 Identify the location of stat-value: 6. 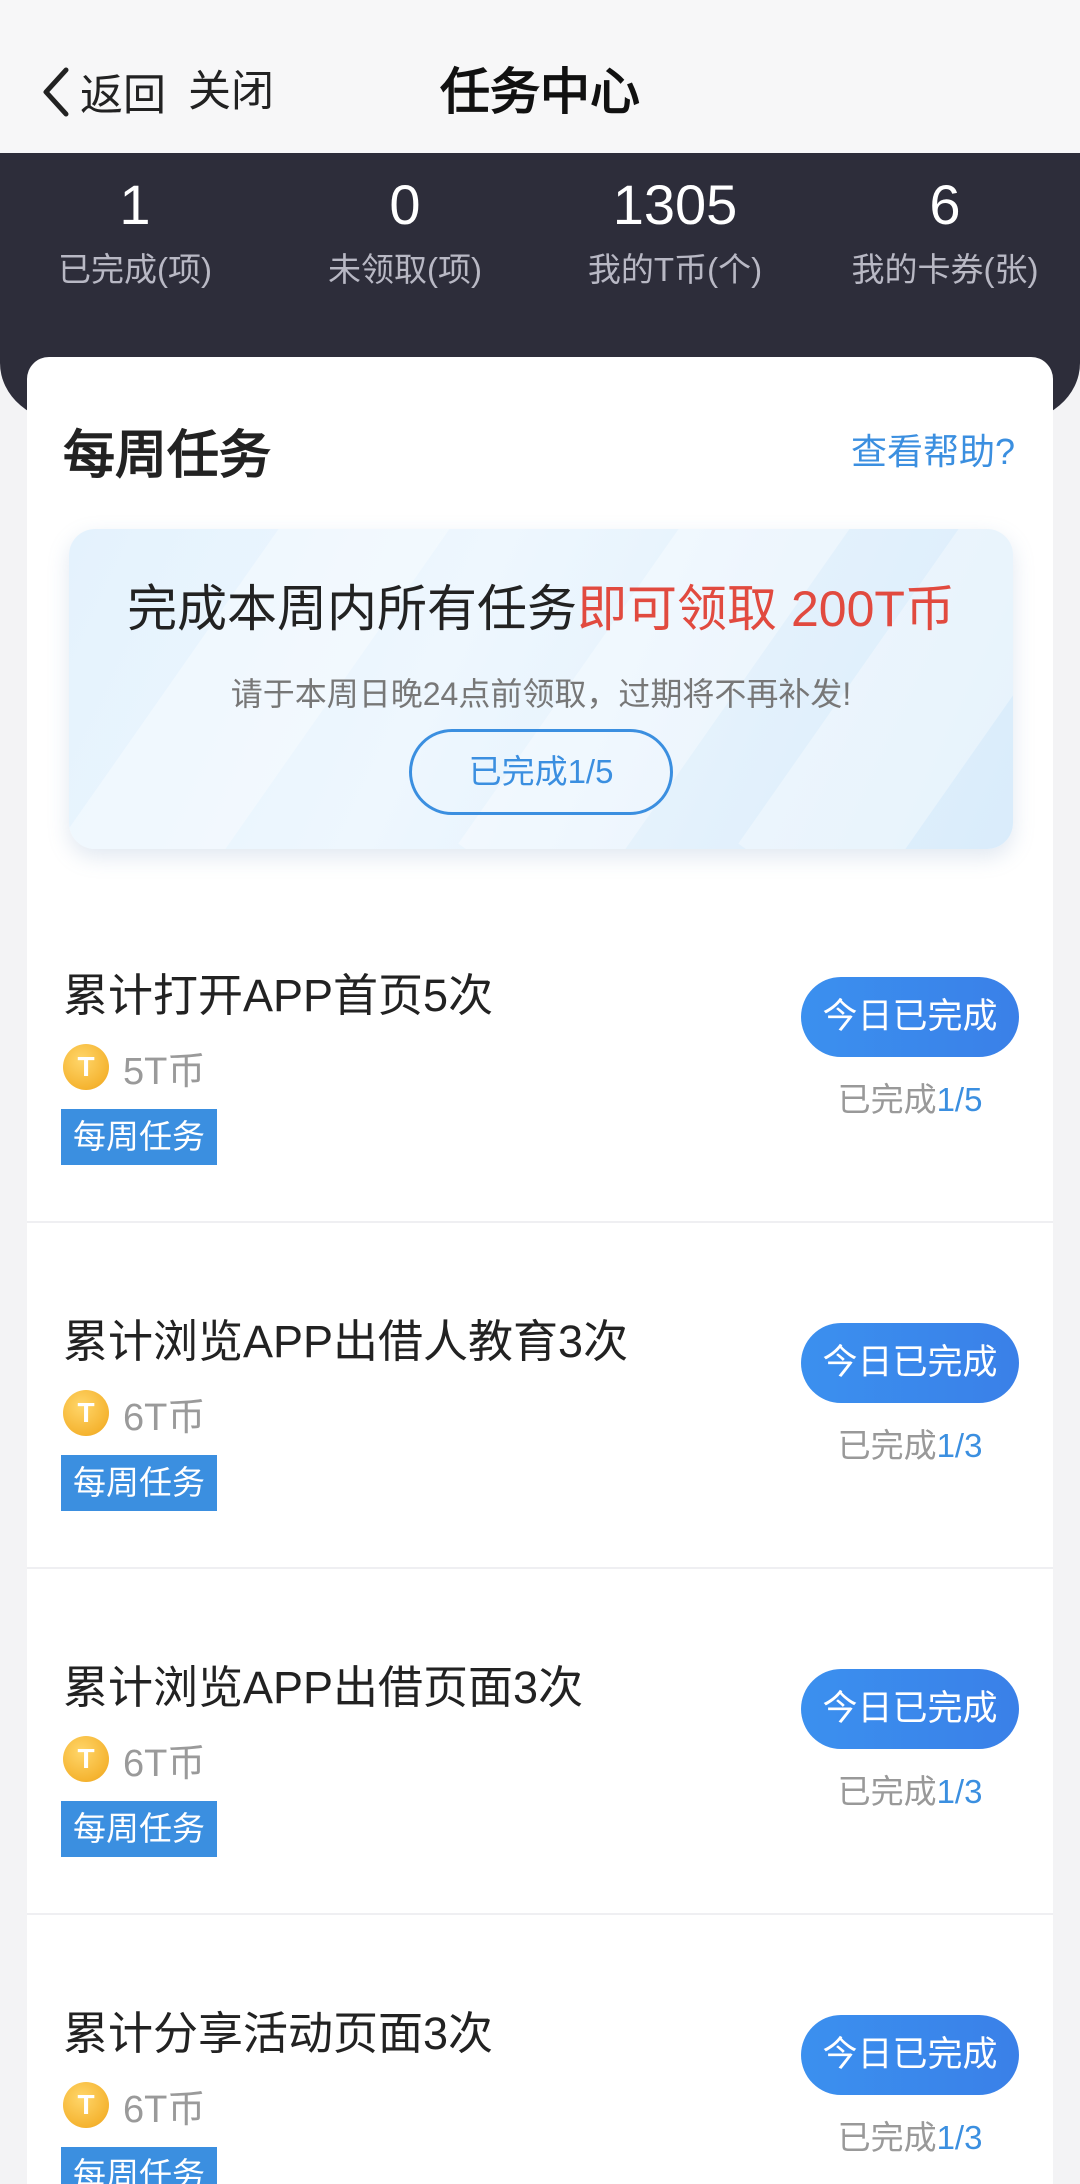
(945, 204).